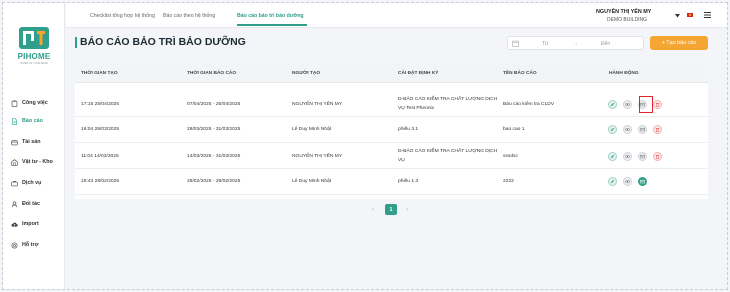  I want to click on sidebar-item-label: Báo cáo, so click(32, 121).